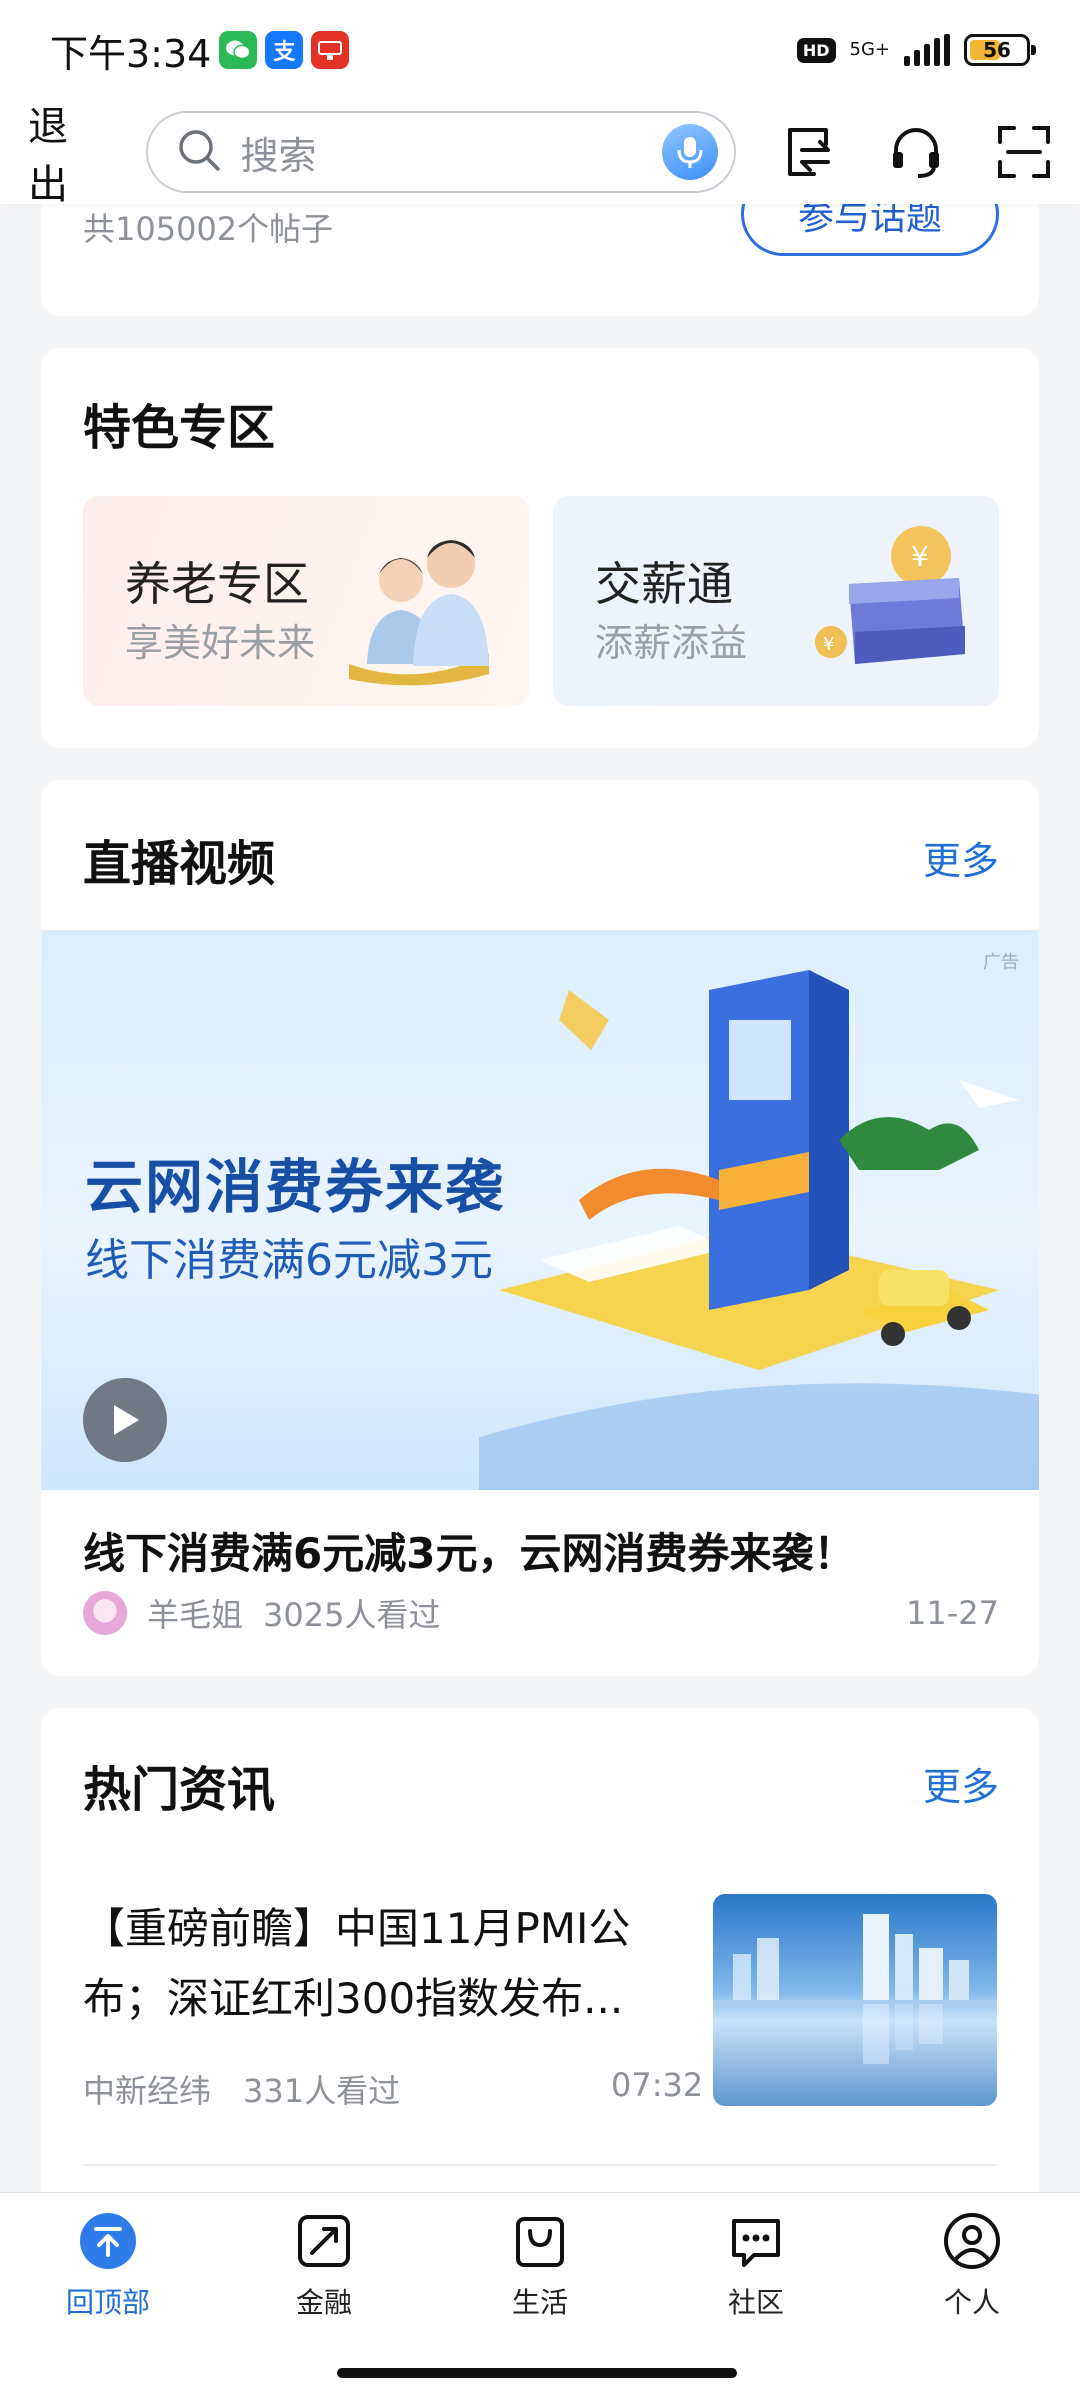  What do you see at coordinates (755, 2302) in the screenshot?
I see `nav-label-community: 社区` at bounding box center [755, 2302].